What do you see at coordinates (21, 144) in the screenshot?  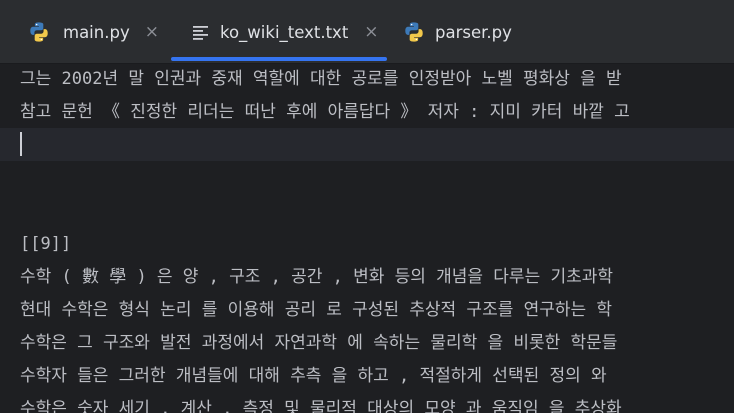 I see `text-caret` at bounding box center [21, 144].